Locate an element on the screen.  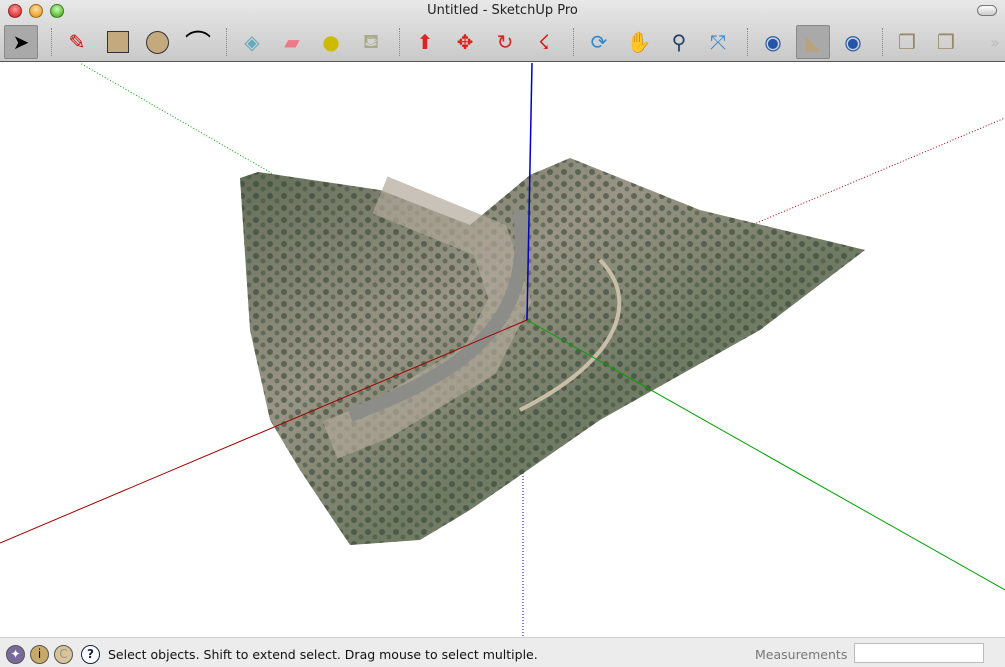
rectangle-tool is located at coordinates (118, 42).